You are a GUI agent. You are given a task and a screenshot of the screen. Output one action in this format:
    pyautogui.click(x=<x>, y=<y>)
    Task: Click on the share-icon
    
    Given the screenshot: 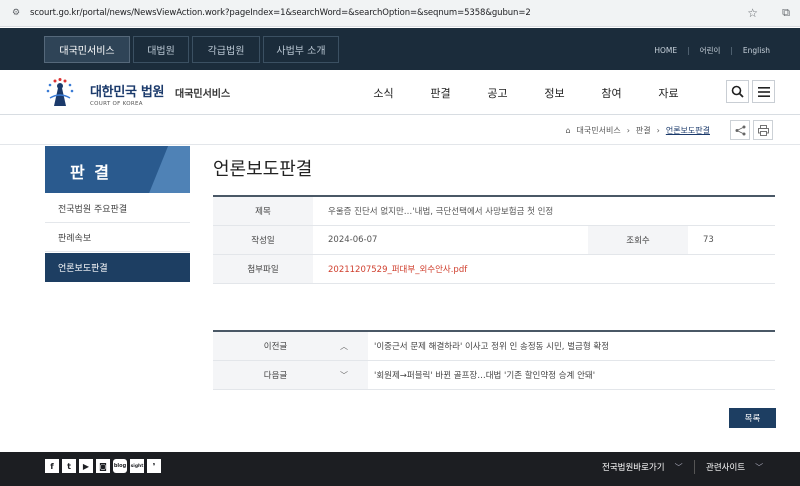 What is the action you would take?
    pyautogui.click(x=740, y=130)
    